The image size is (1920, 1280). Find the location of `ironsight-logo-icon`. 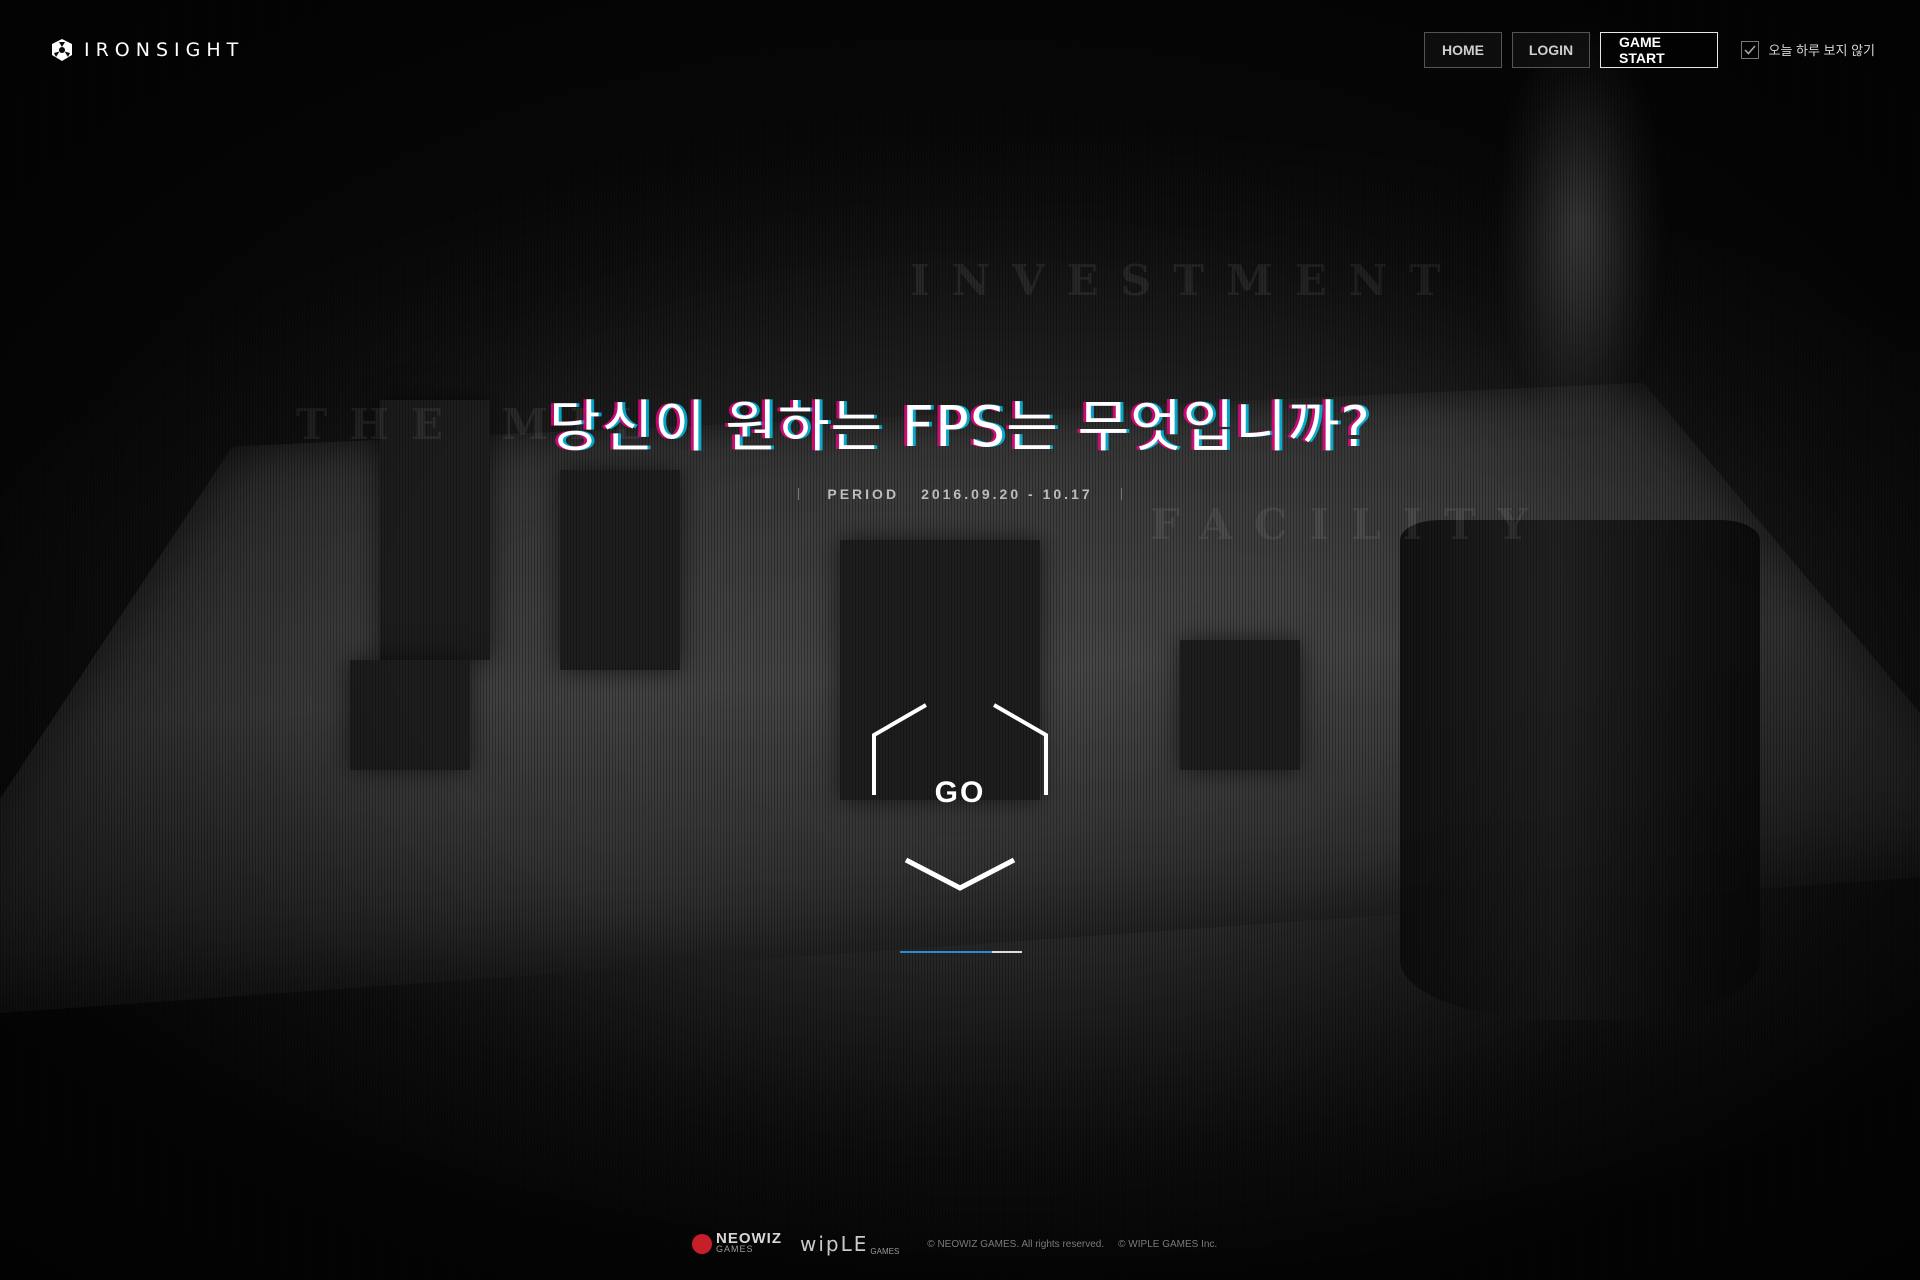

ironsight-logo-icon is located at coordinates (62, 50).